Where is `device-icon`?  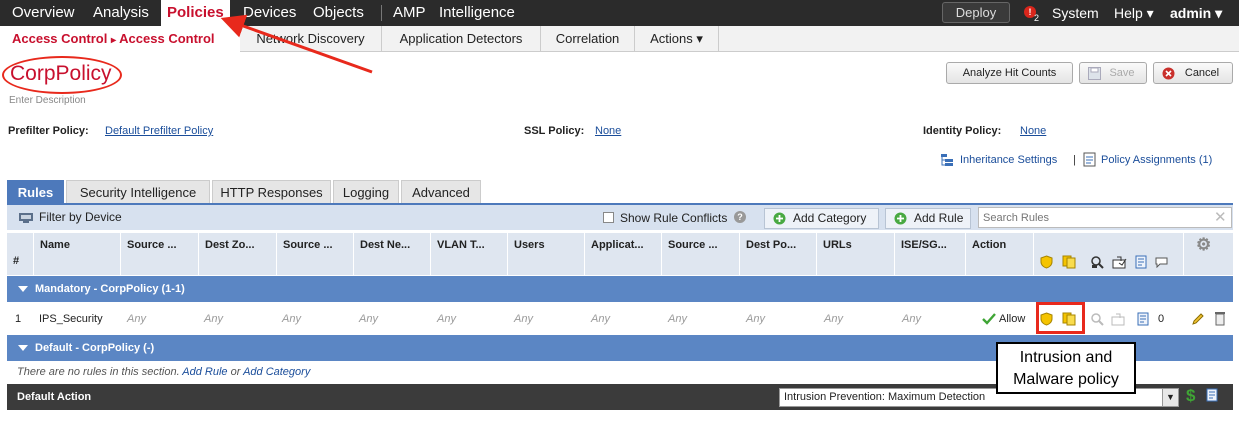
device-icon is located at coordinates (26, 218).